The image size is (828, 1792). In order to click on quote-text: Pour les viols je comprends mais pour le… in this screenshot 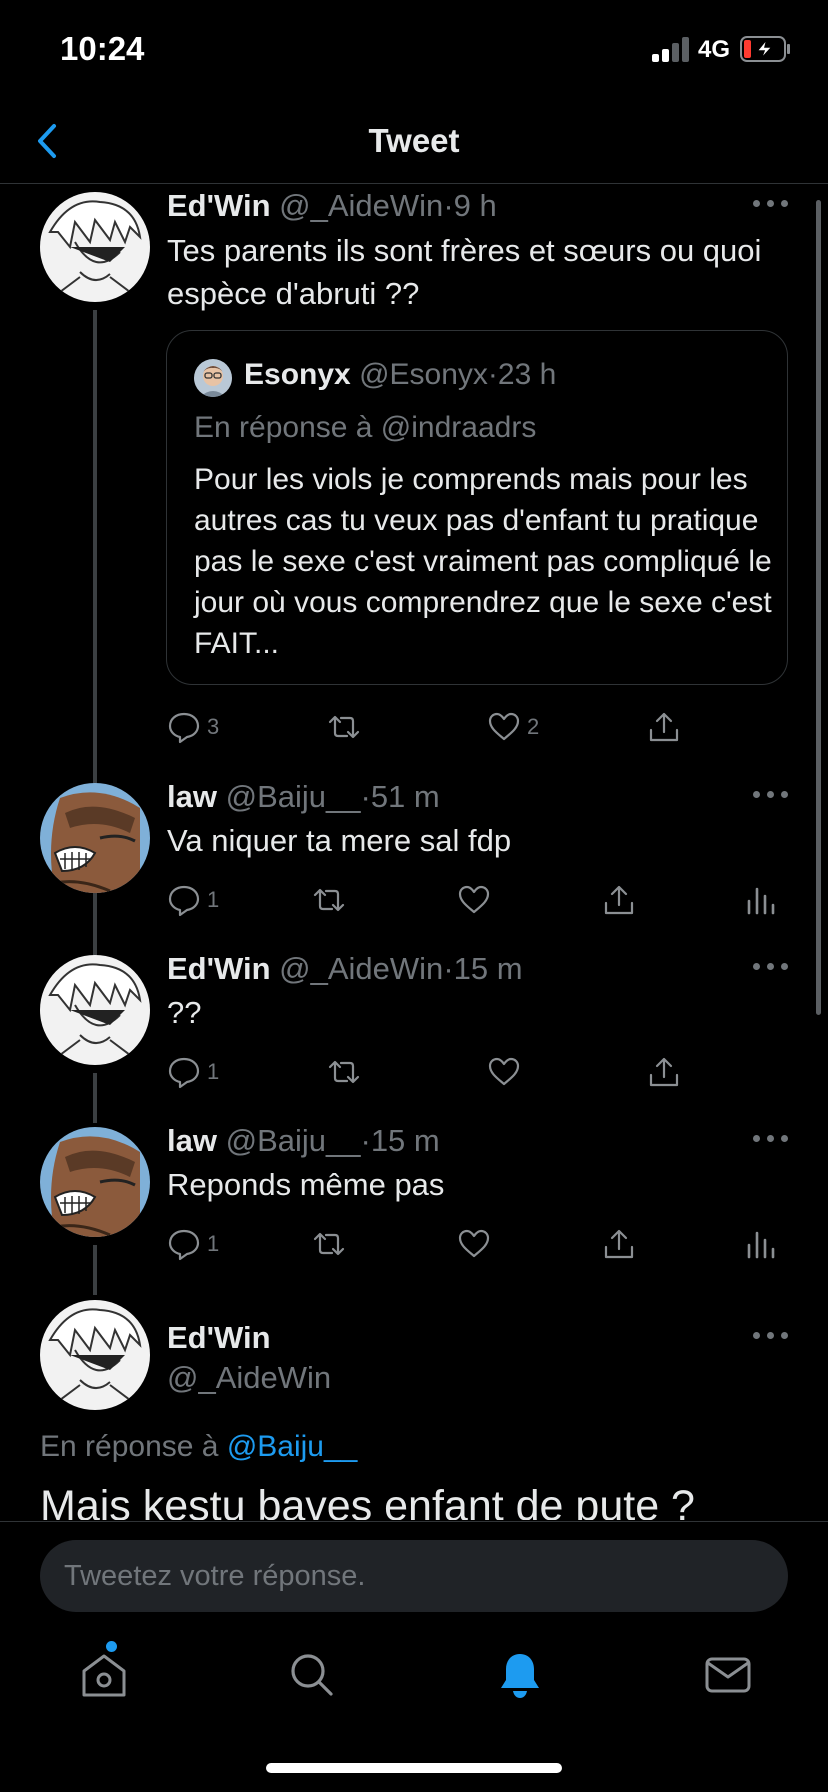, I will do `click(483, 561)`.